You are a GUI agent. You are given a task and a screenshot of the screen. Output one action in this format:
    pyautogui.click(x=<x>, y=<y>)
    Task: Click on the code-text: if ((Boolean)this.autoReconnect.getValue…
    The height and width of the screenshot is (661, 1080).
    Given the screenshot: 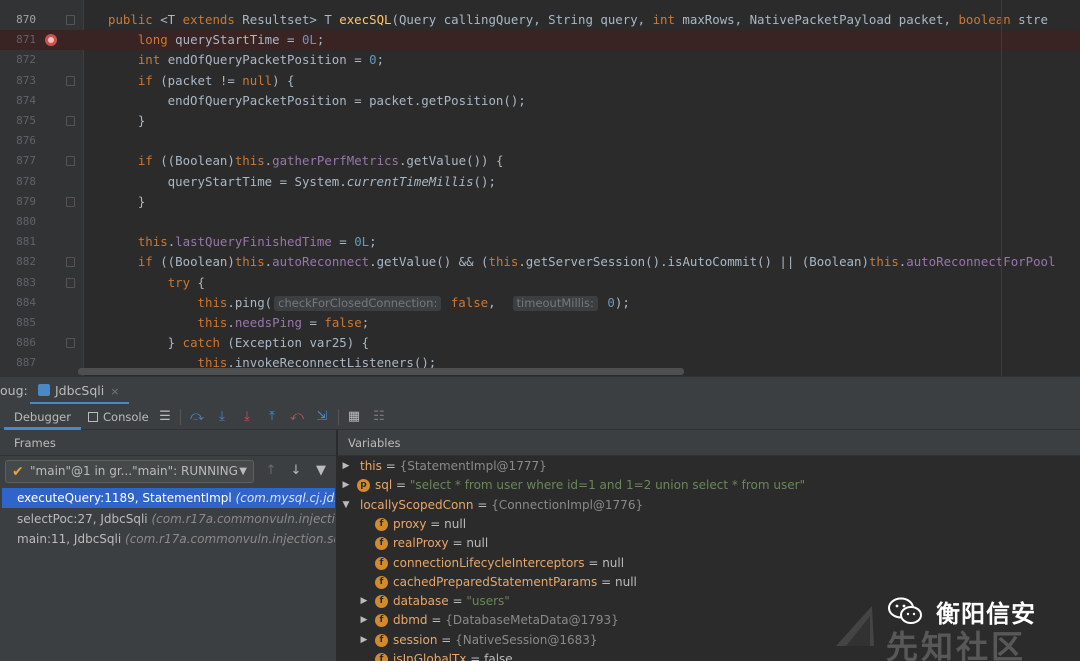 What is the action you would take?
    pyautogui.click(x=582, y=262)
    